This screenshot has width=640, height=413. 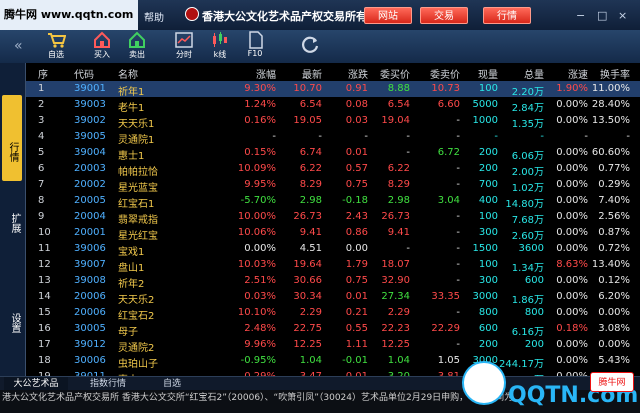 What do you see at coordinates (192, 14) in the screenshot?
I see `exchange-logo-icon` at bounding box center [192, 14].